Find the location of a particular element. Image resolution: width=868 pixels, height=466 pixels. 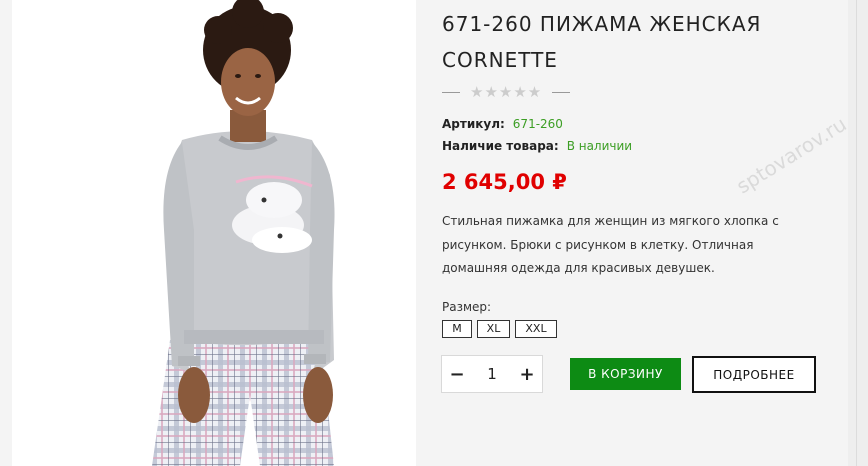

product-price: 2 645,00 ₽ is located at coordinates (504, 182).